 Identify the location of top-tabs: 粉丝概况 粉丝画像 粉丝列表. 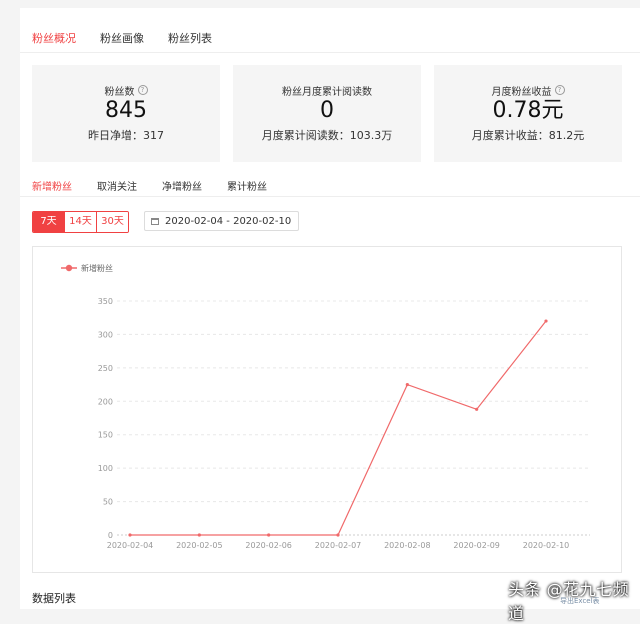
(122, 42).